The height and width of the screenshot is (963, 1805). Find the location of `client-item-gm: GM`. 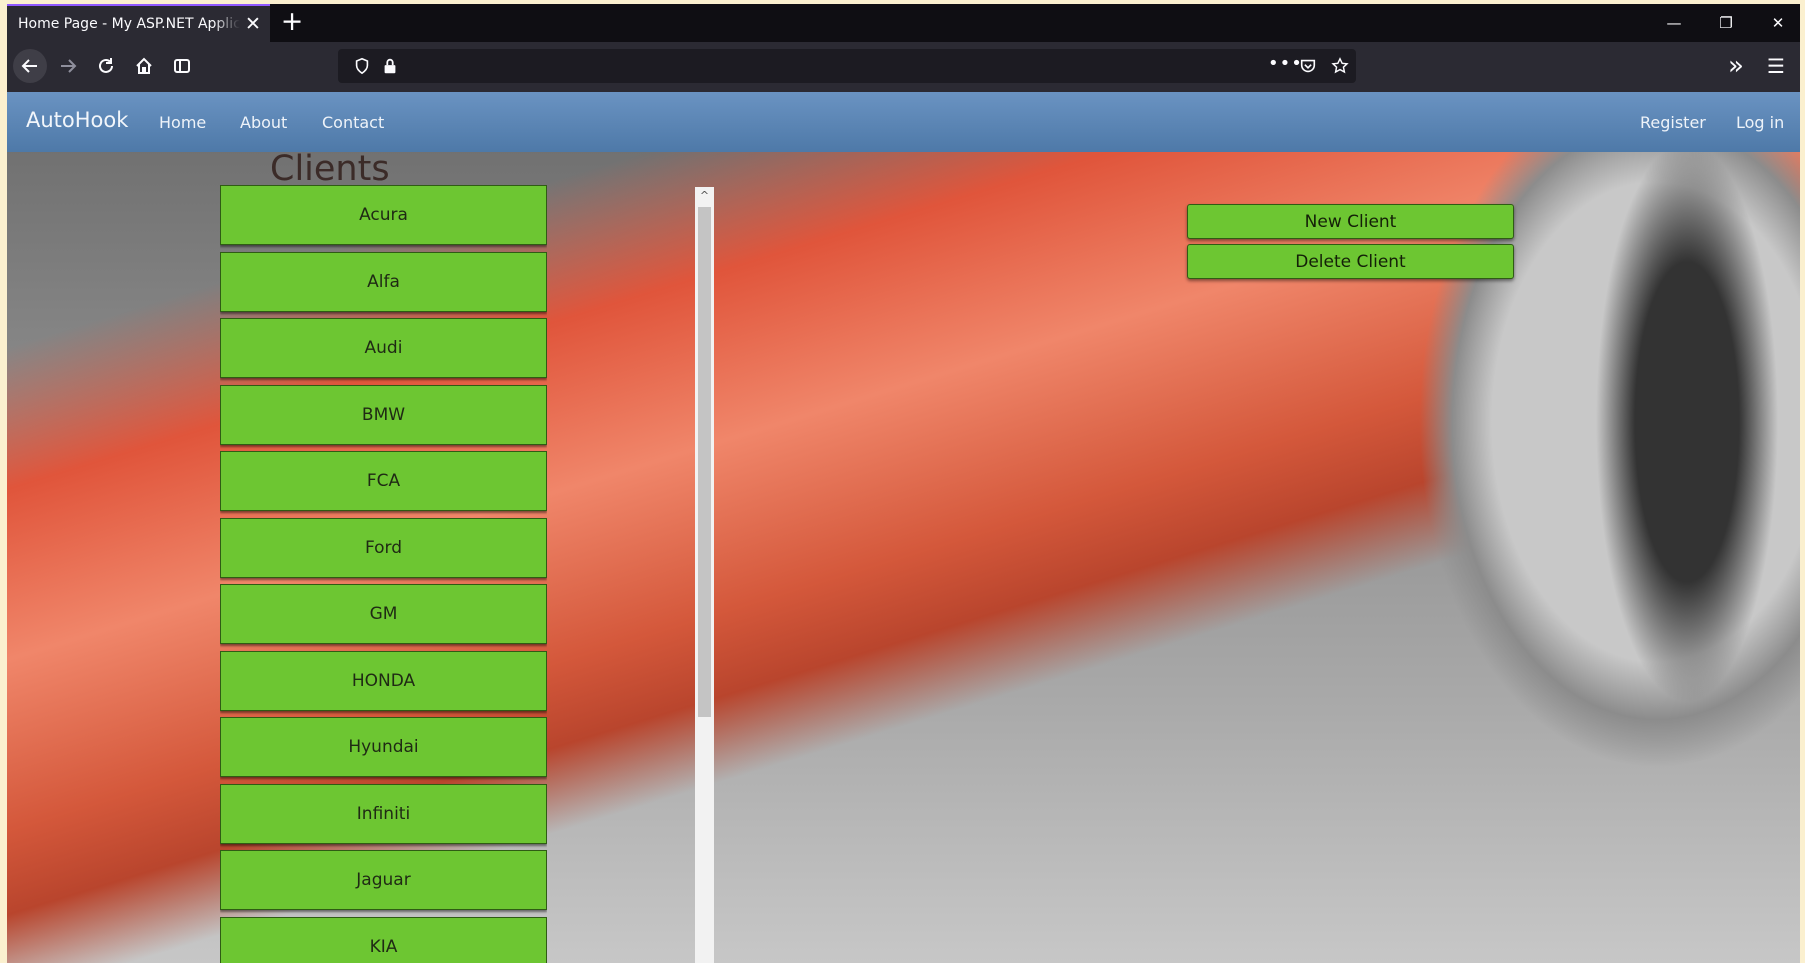

client-item-gm: GM is located at coordinates (383, 614).